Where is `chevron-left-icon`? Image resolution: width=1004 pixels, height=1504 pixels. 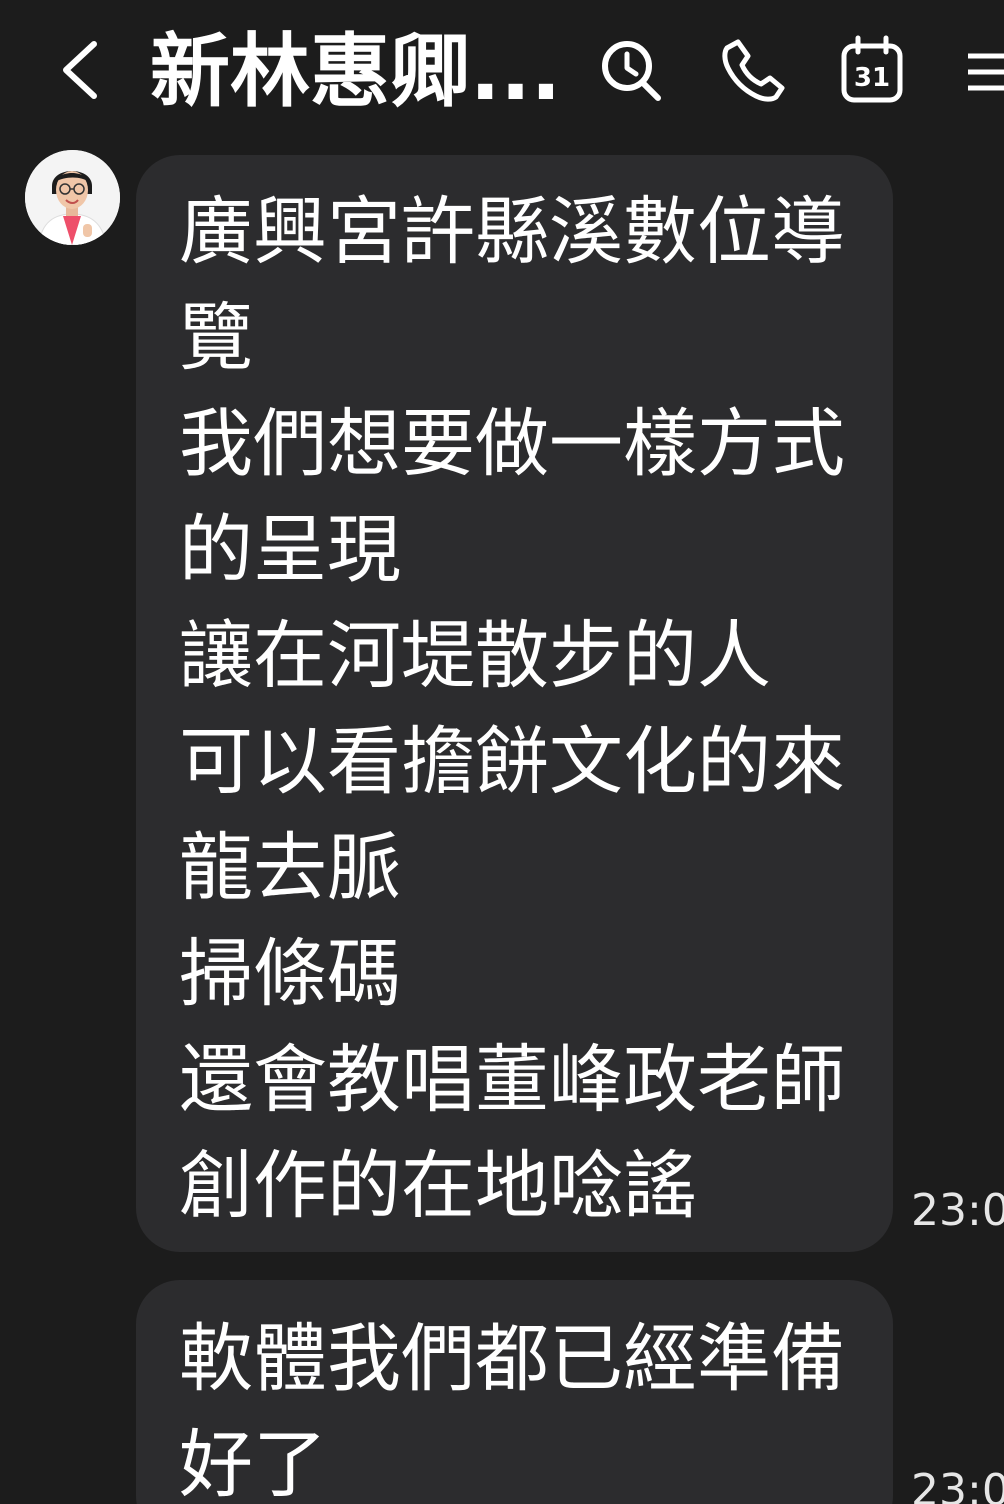 chevron-left-icon is located at coordinates (80, 70).